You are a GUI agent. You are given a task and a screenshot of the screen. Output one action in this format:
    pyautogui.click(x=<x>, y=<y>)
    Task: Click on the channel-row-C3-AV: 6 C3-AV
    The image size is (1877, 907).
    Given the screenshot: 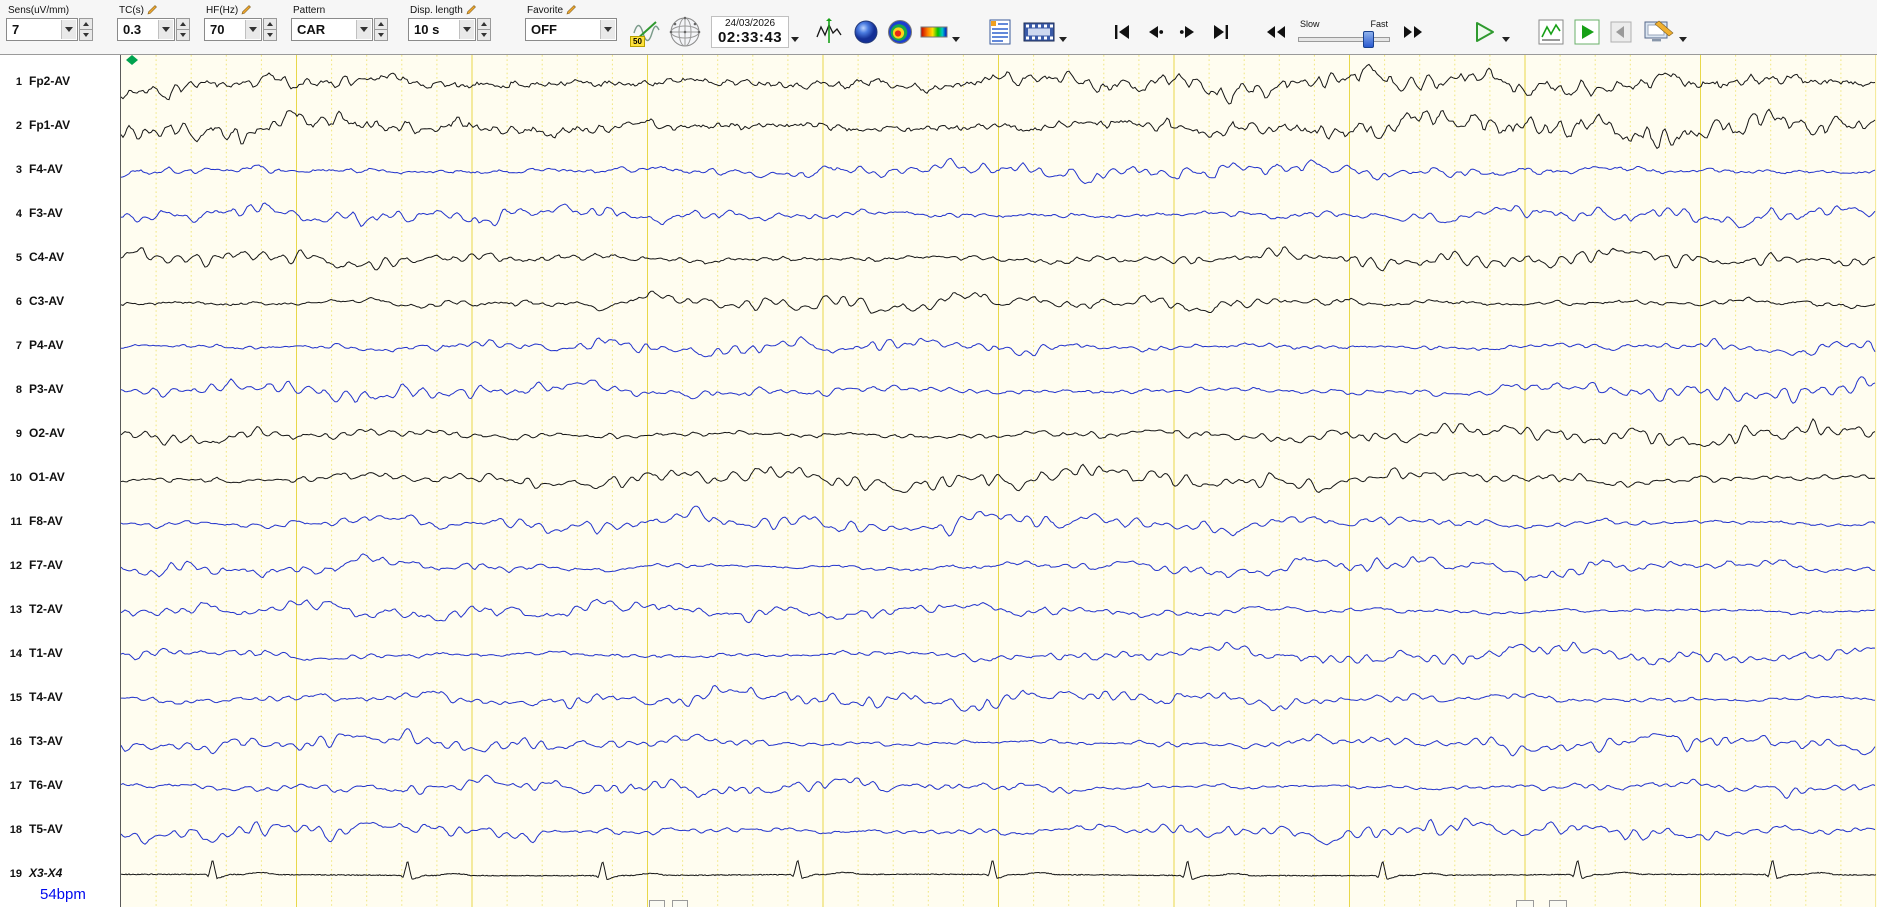 What is the action you would take?
    pyautogui.click(x=32, y=302)
    